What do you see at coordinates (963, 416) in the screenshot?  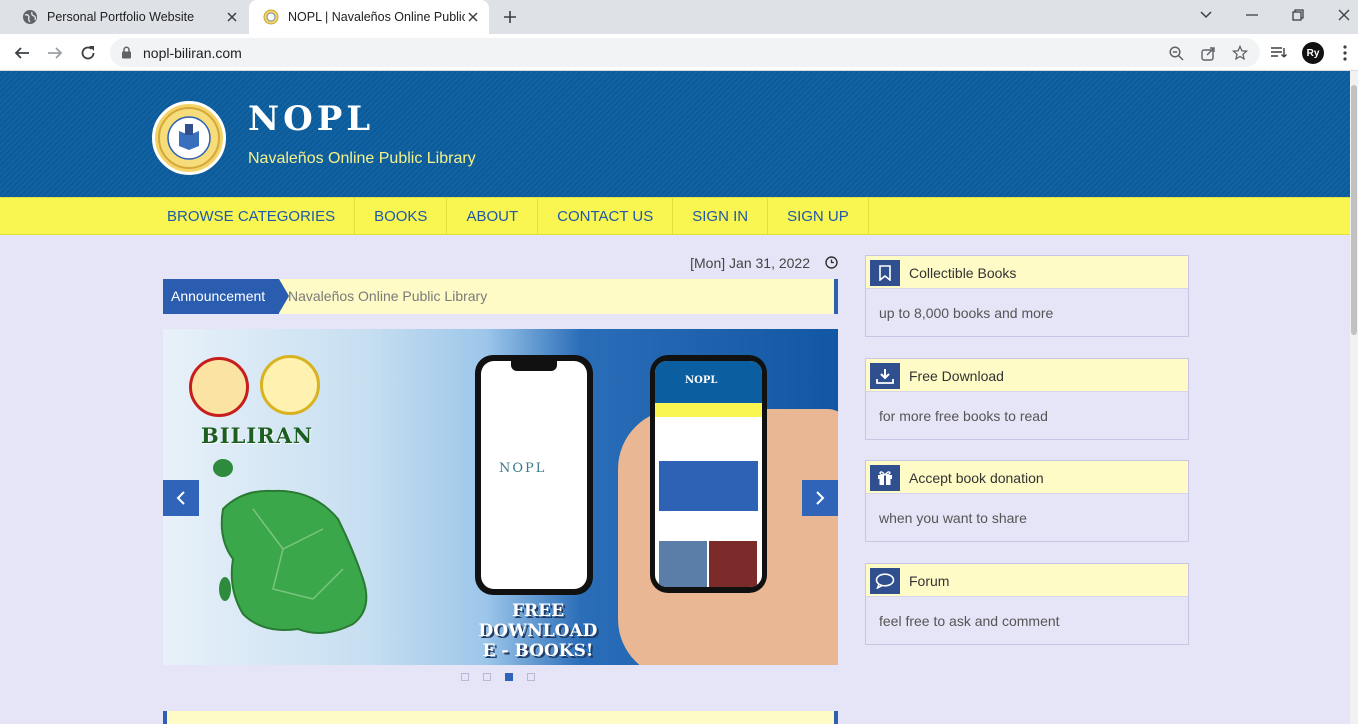 I see `card-description: for more free books to read` at bounding box center [963, 416].